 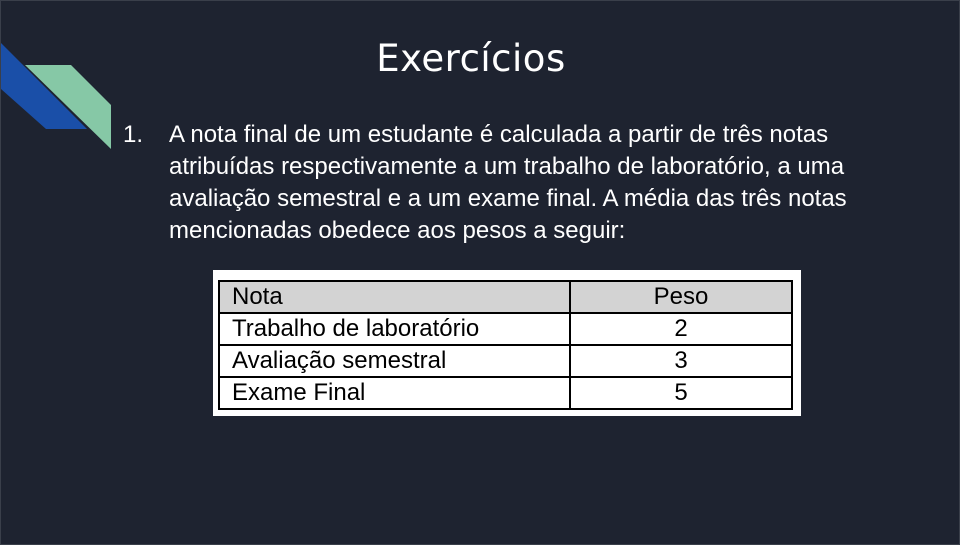 I want to click on row-peso-cell: 3, so click(x=681, y=361).